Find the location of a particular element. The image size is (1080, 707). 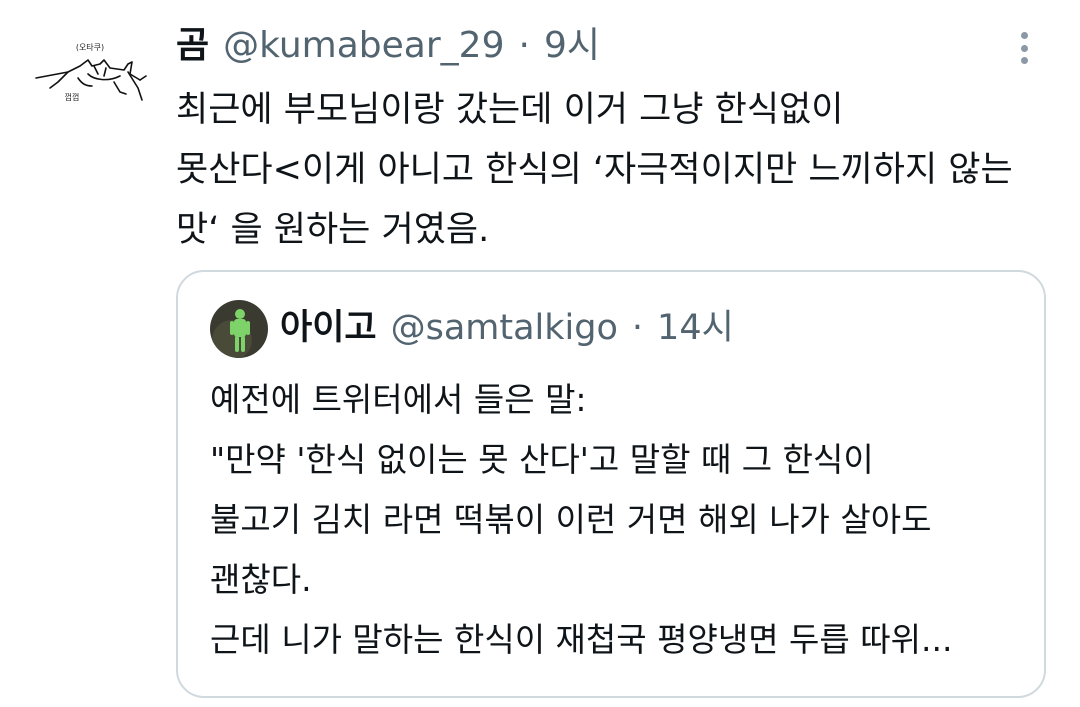

tweet-header: 곰 @kumabear_29 · 9시 is located at coordinates (388, 46).